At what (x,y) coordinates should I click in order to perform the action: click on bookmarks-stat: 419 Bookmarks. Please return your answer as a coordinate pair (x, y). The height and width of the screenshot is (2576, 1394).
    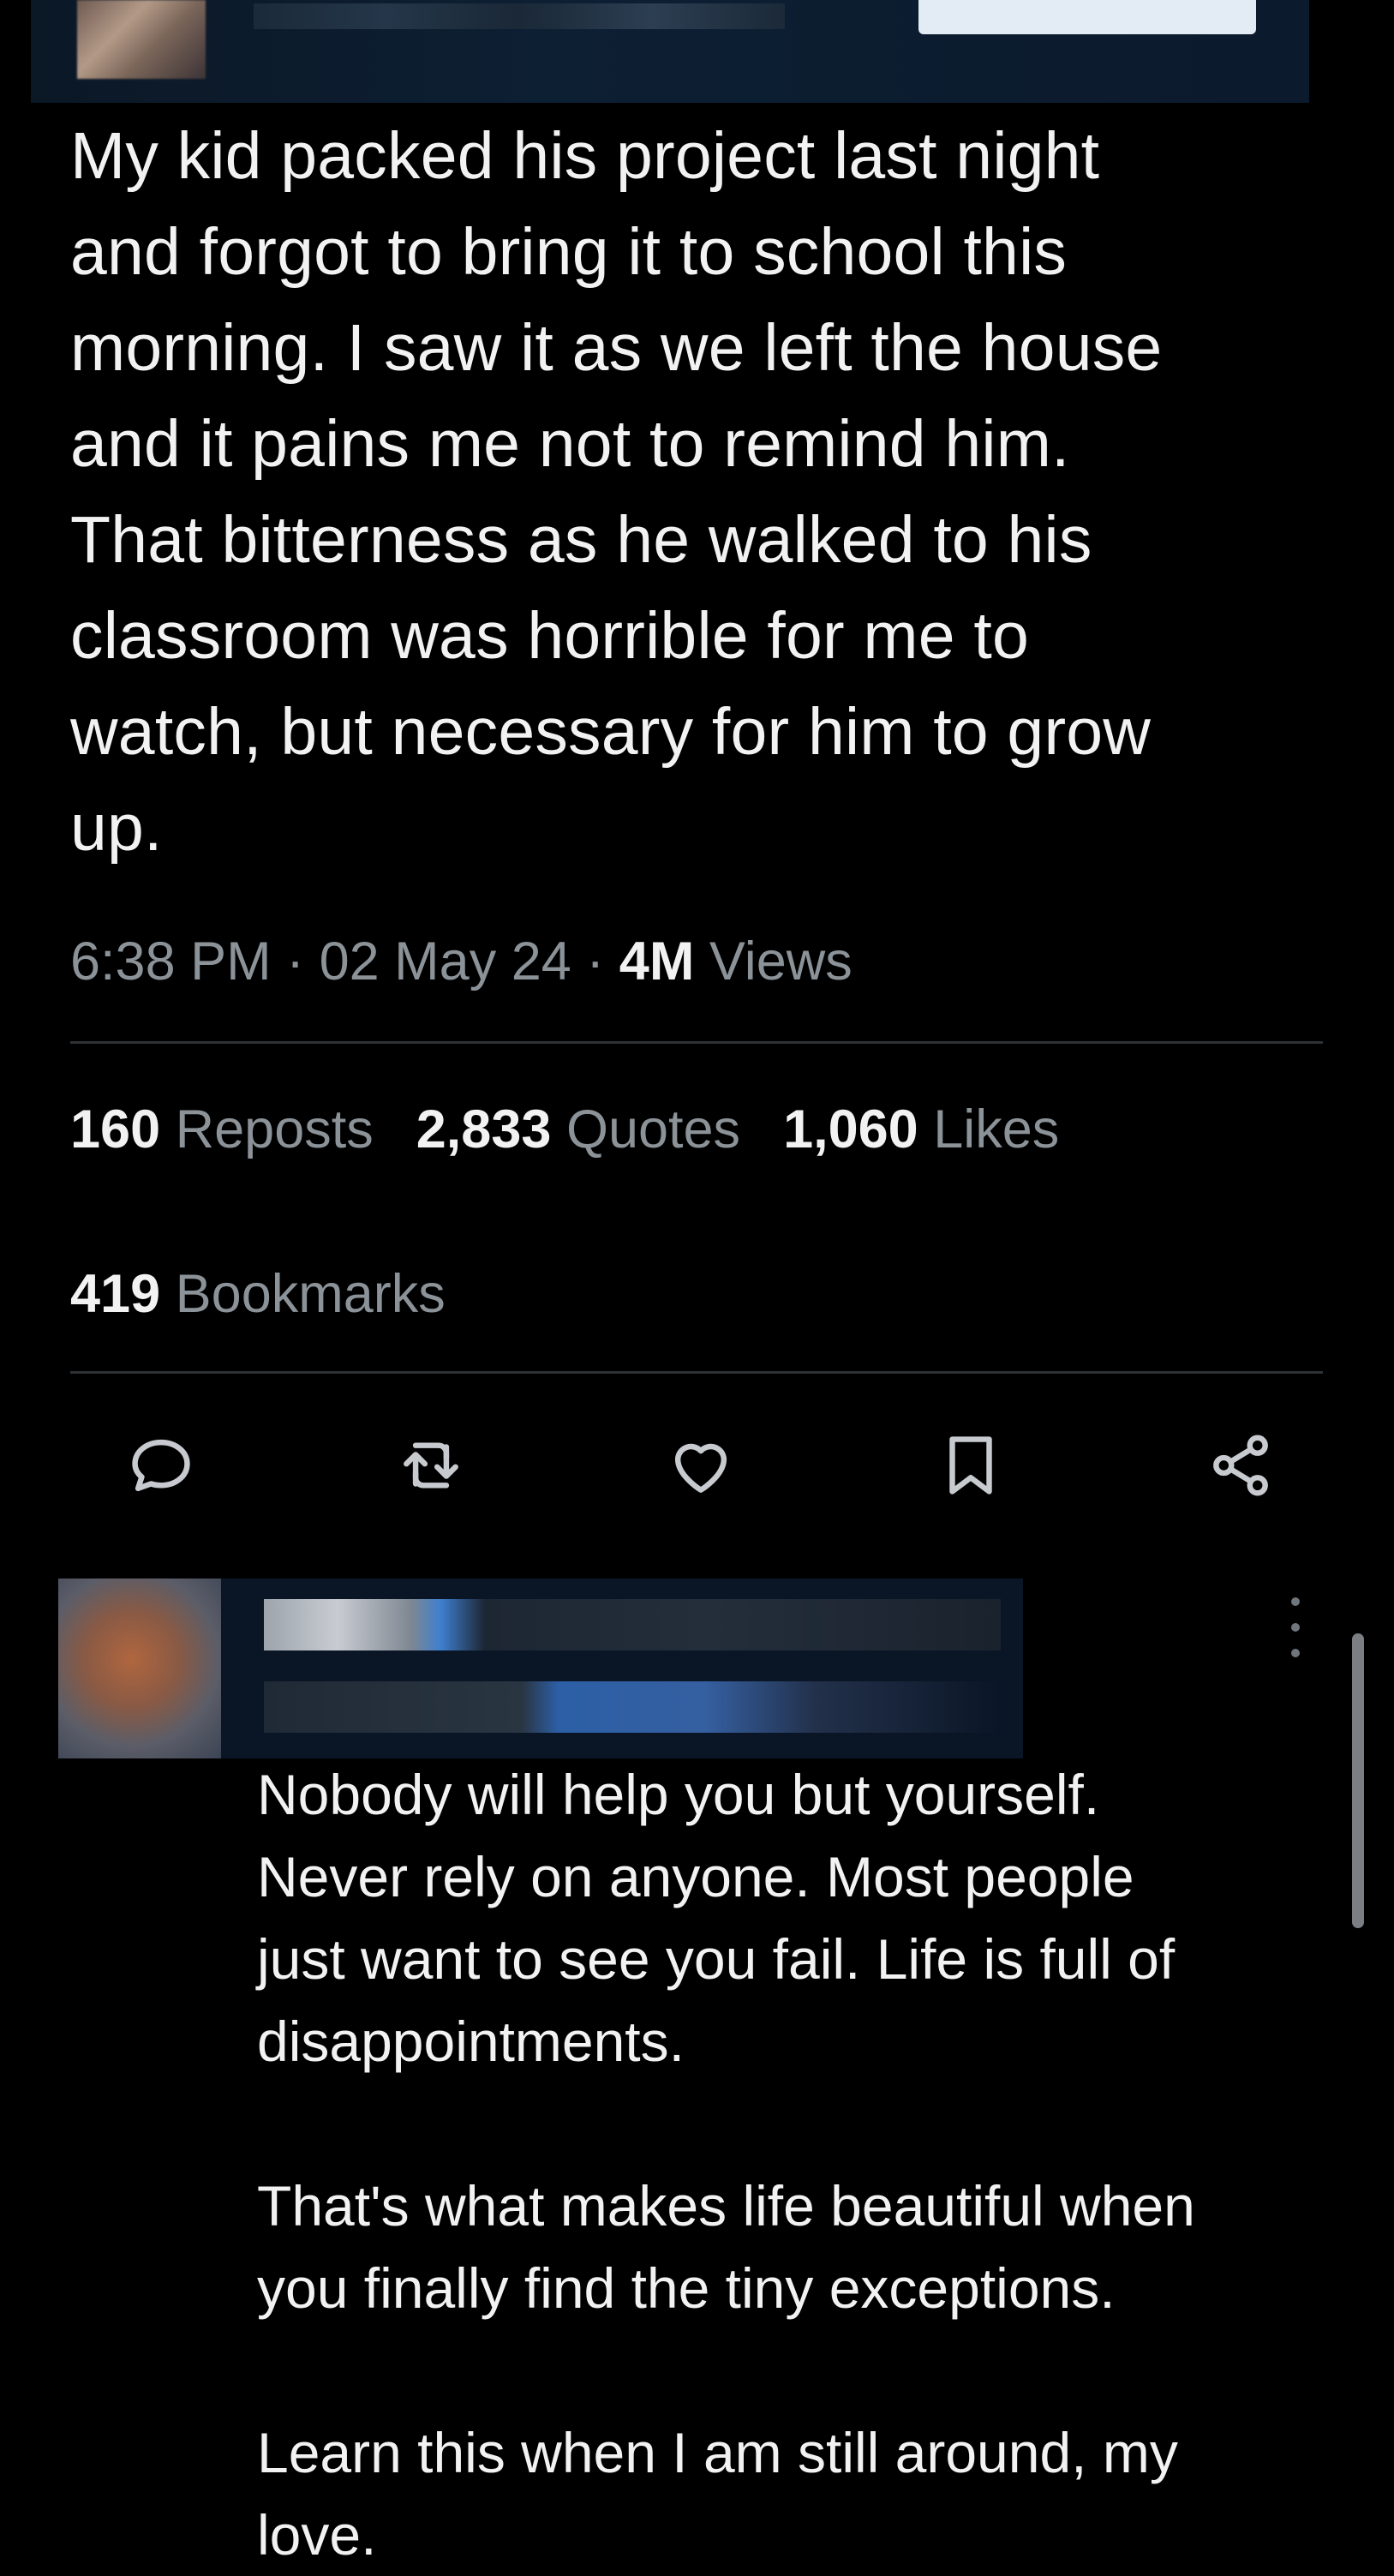
    Looking at the image, I should click on (258, 1294).